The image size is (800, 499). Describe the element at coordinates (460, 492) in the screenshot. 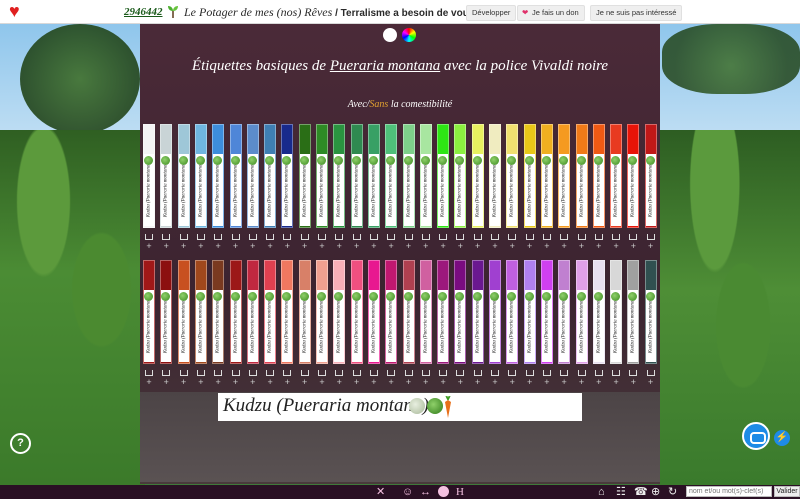

I see `h-icon: H` at that location.